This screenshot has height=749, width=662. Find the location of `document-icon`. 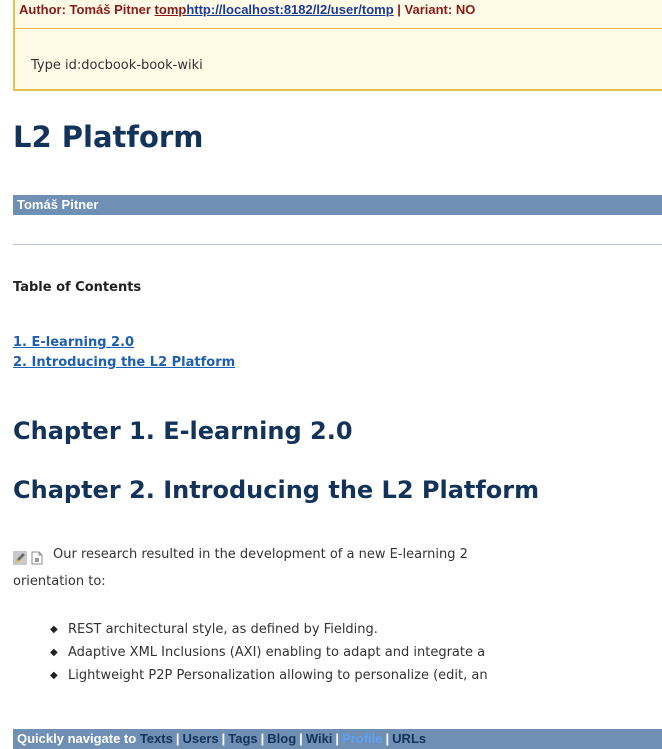

document-icon is located at coordinates (37, 556).